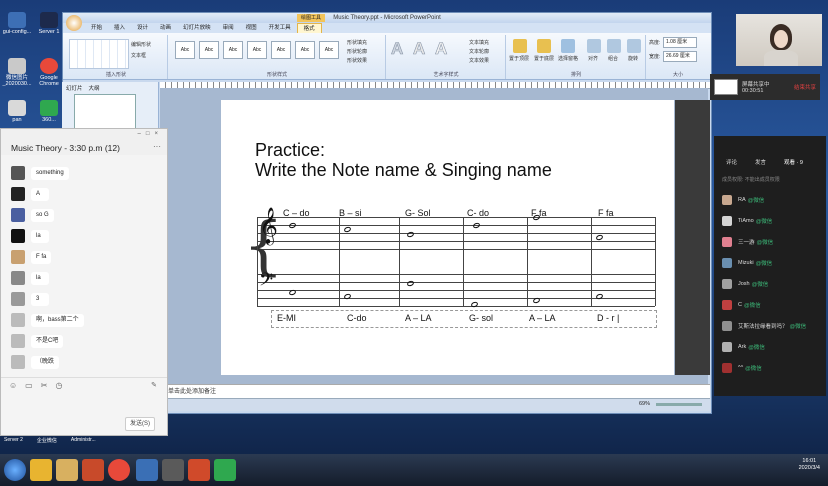 Image resolution: width=828 pixels, height=486 pixels. I want to click on chat-input, so click(85, 405).